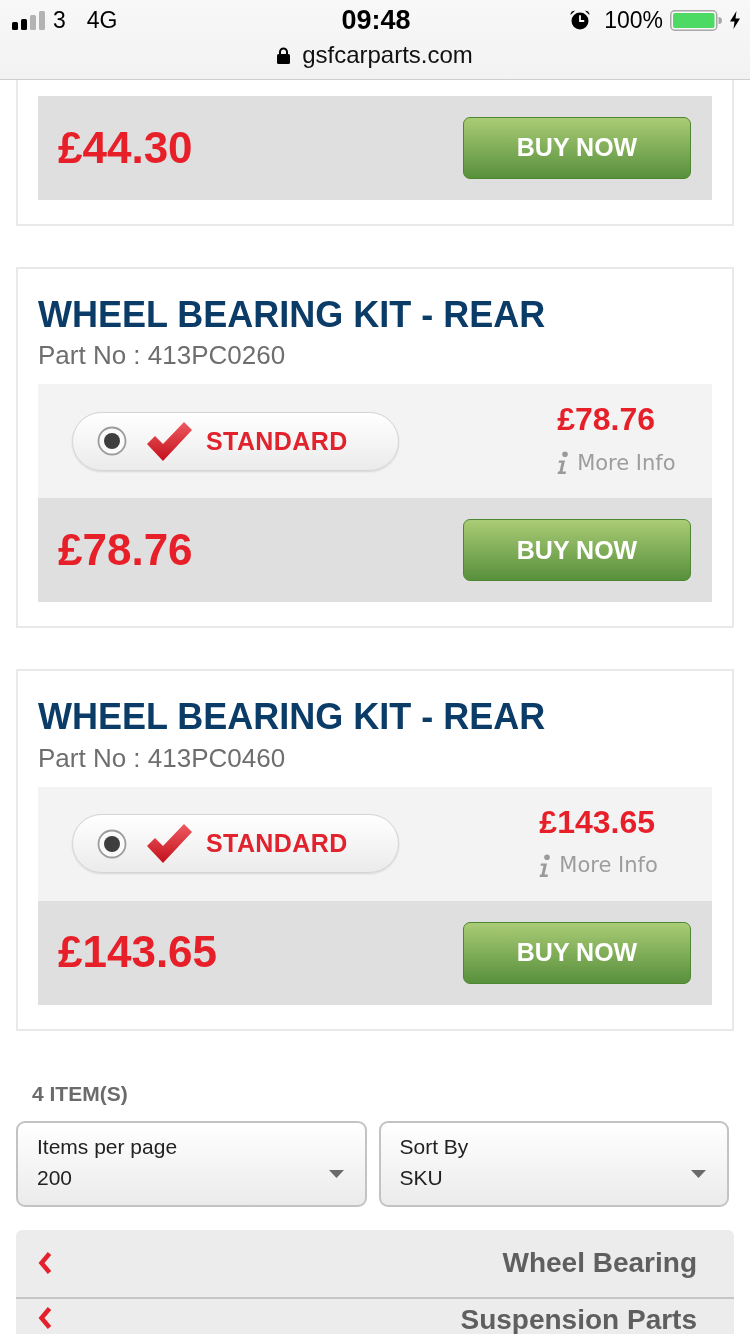 This screenshot has width=750, height=1334. I want to click on url-text: gsfcarparts.com, so click(387, 55).